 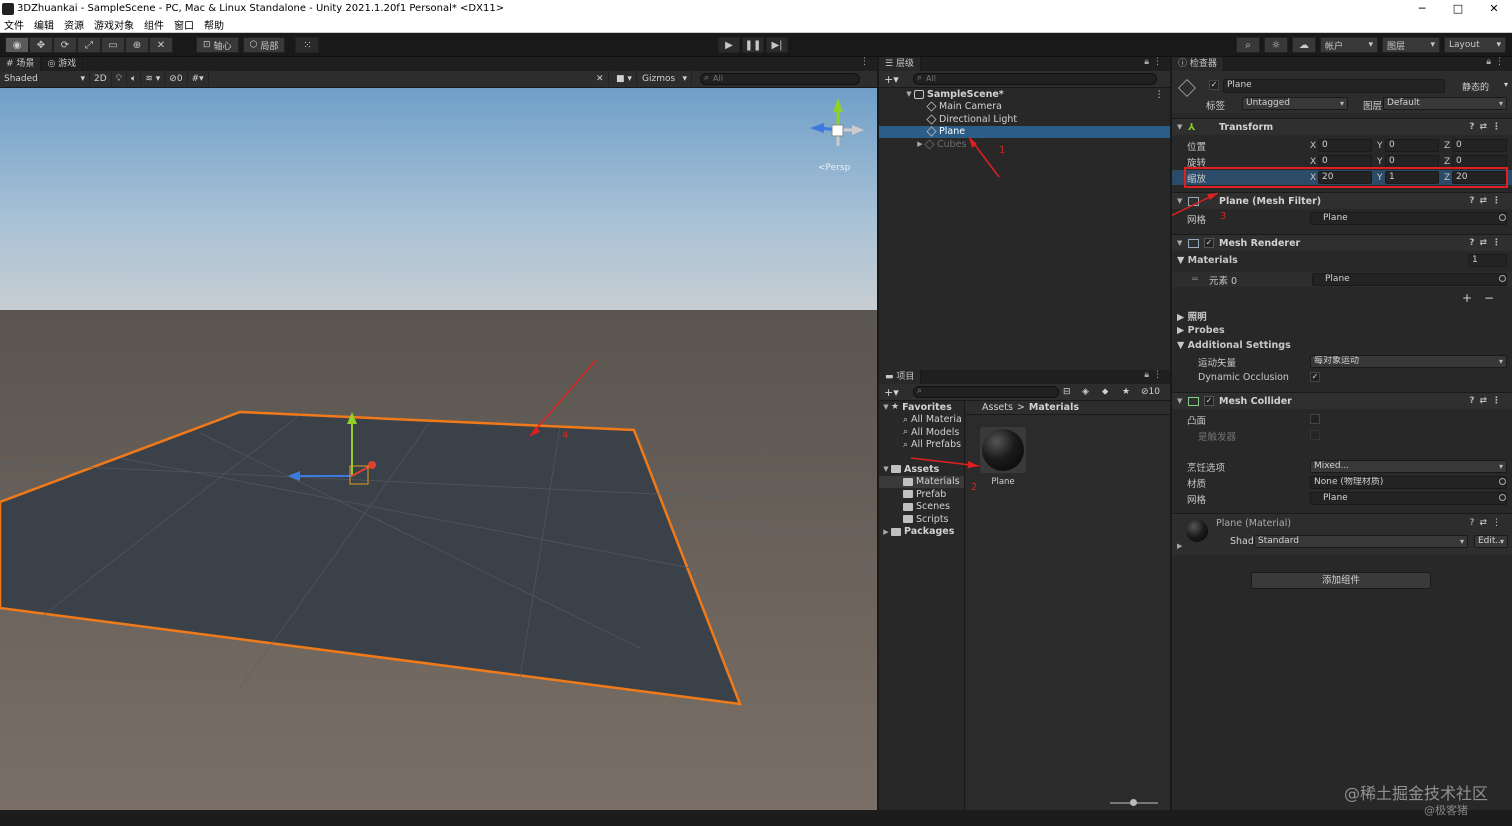 What do you see at coordinates (176, 79) in the screenshot?
I see `hidden-objects-toggle: ⊘ 0` at bounding box center [176, 79].